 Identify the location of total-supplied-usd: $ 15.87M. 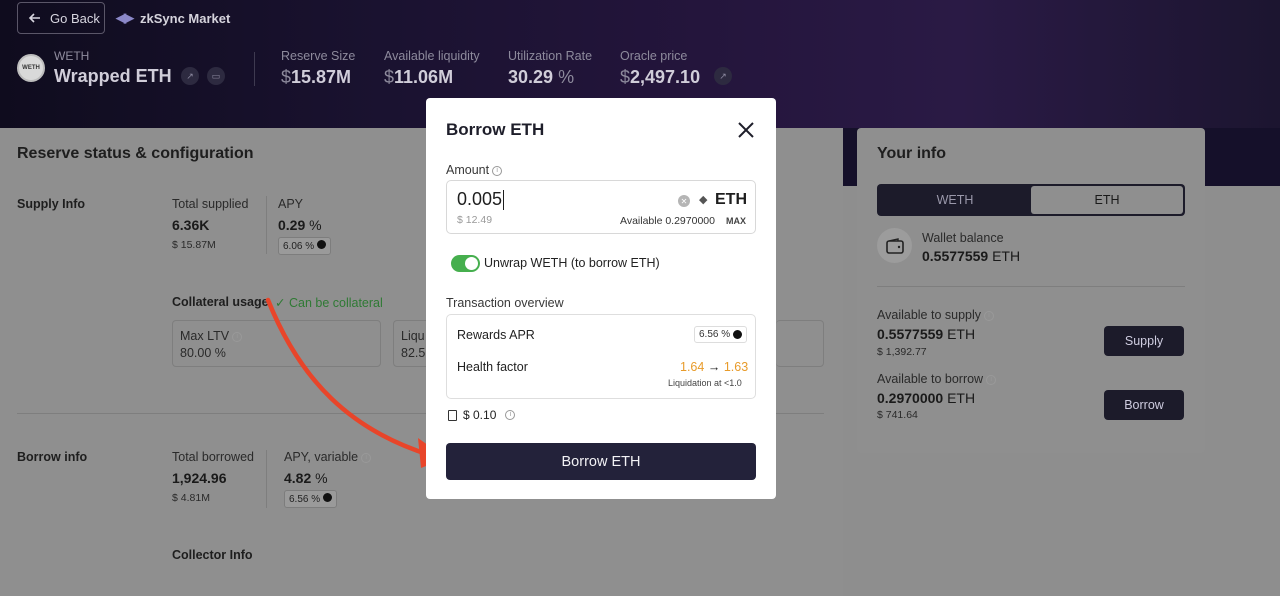
(194, 245).